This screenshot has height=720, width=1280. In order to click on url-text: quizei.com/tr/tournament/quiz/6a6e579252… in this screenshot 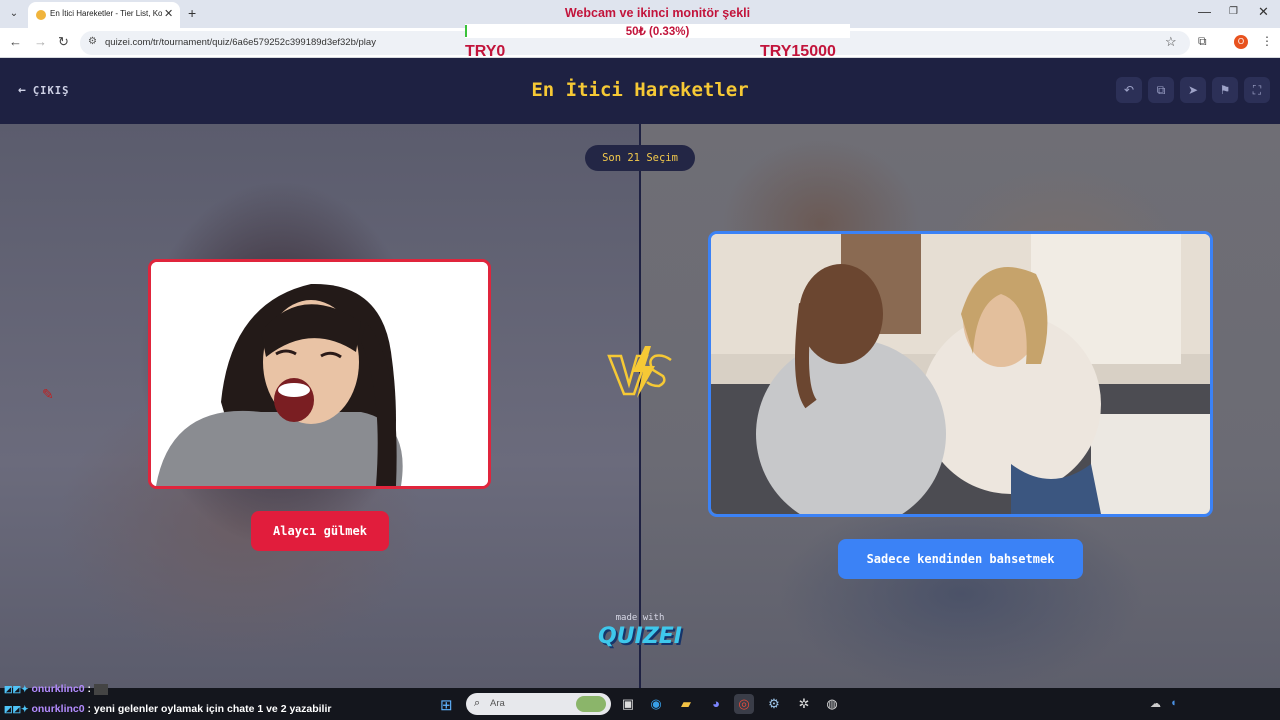, I will do `click(240, 42)`.